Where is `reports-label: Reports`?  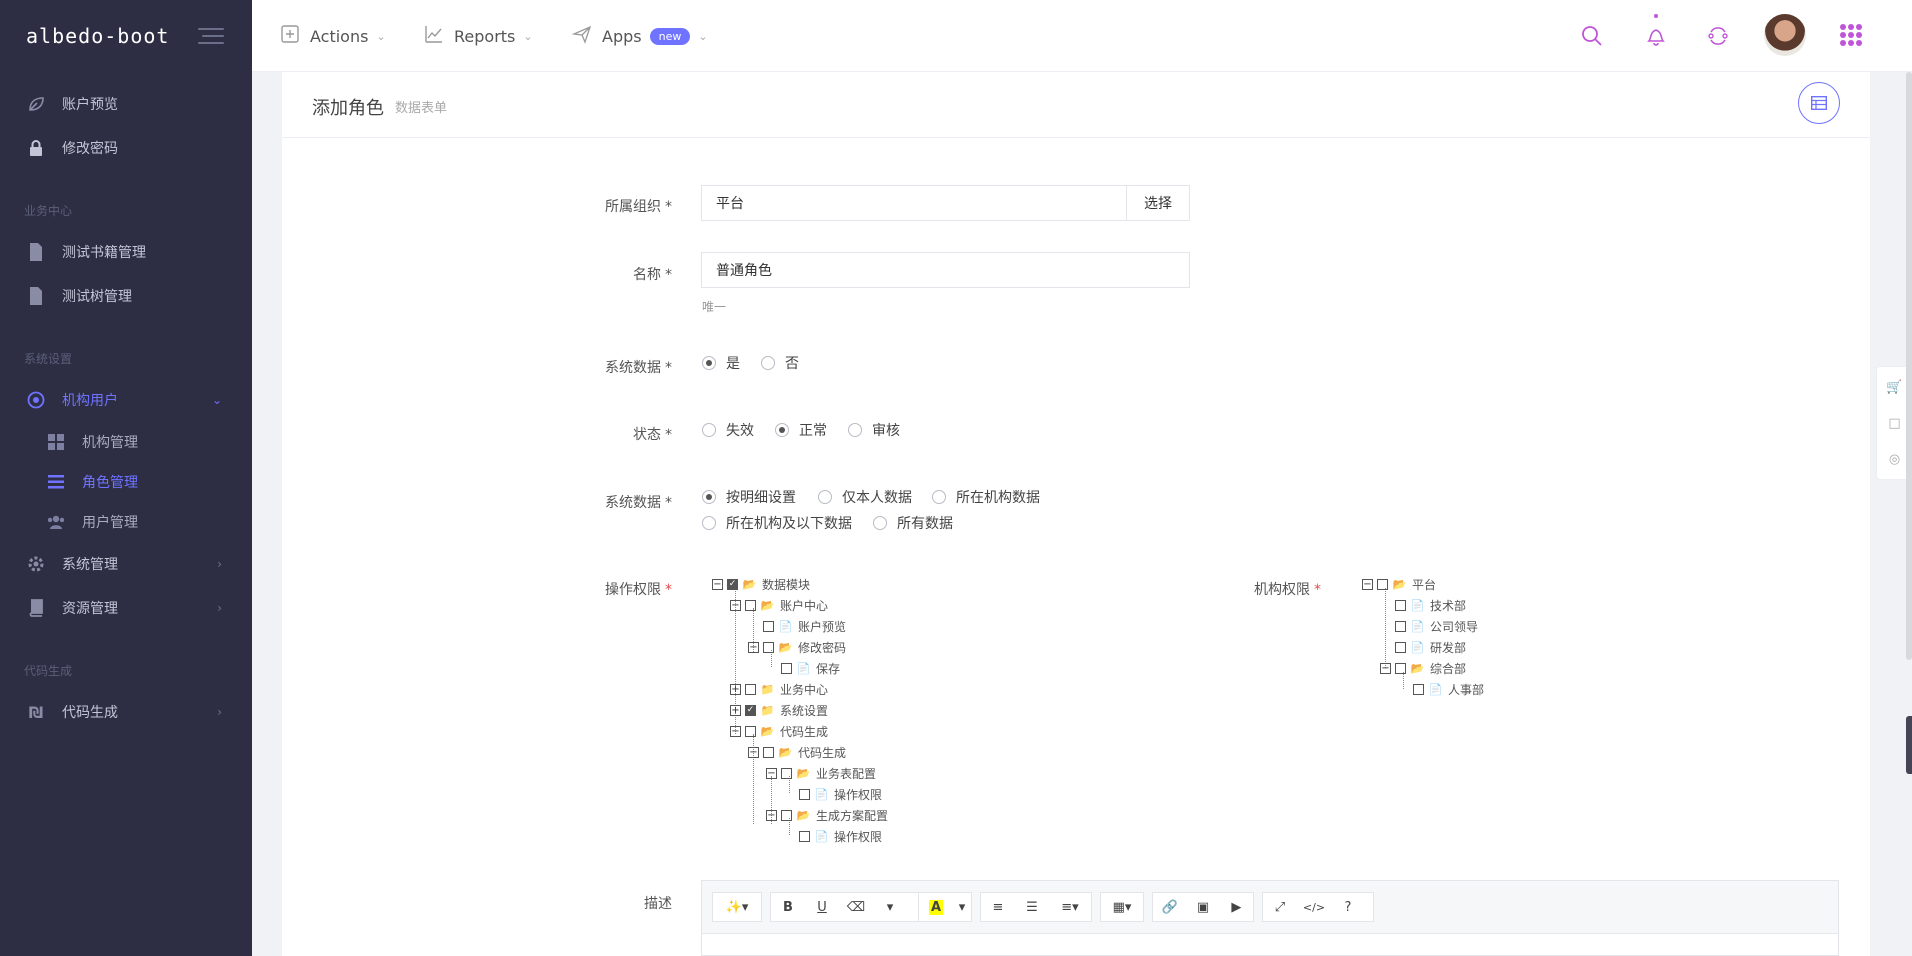 reports-label: Reports is located at coordinates (485, 36).